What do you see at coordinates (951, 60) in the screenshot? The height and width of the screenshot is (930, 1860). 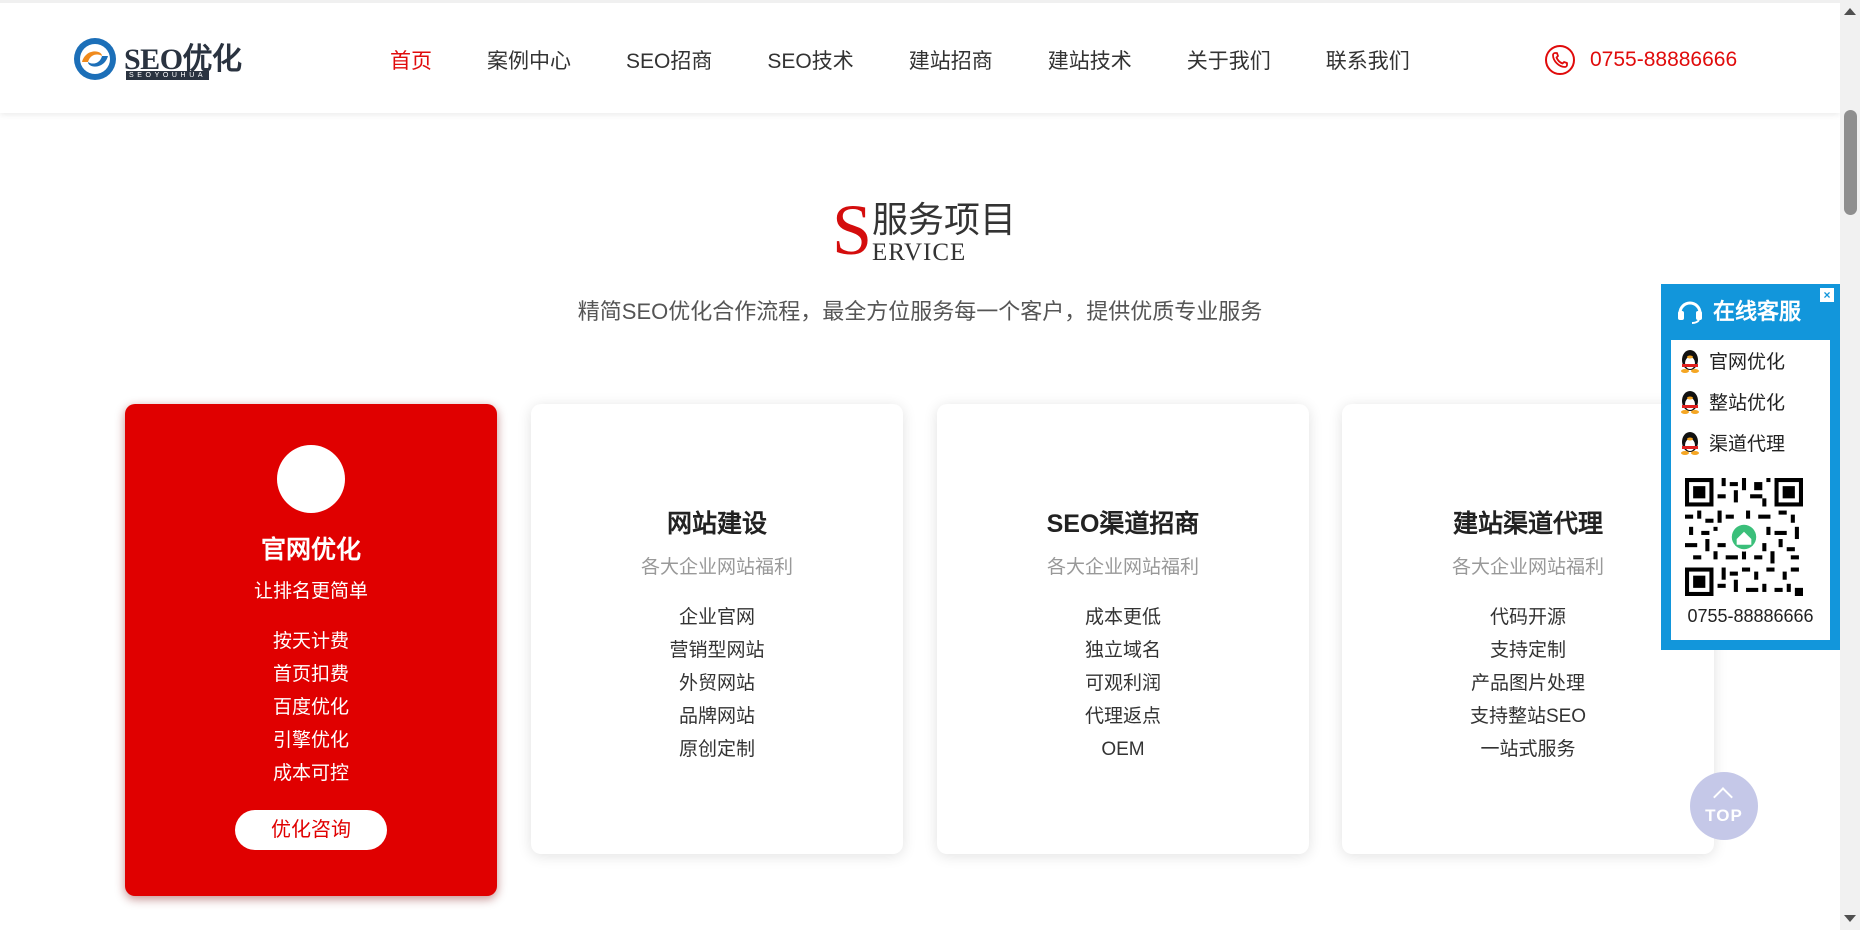 I see `nav-site-business: 建站招商` at bounding box center [951, 60].